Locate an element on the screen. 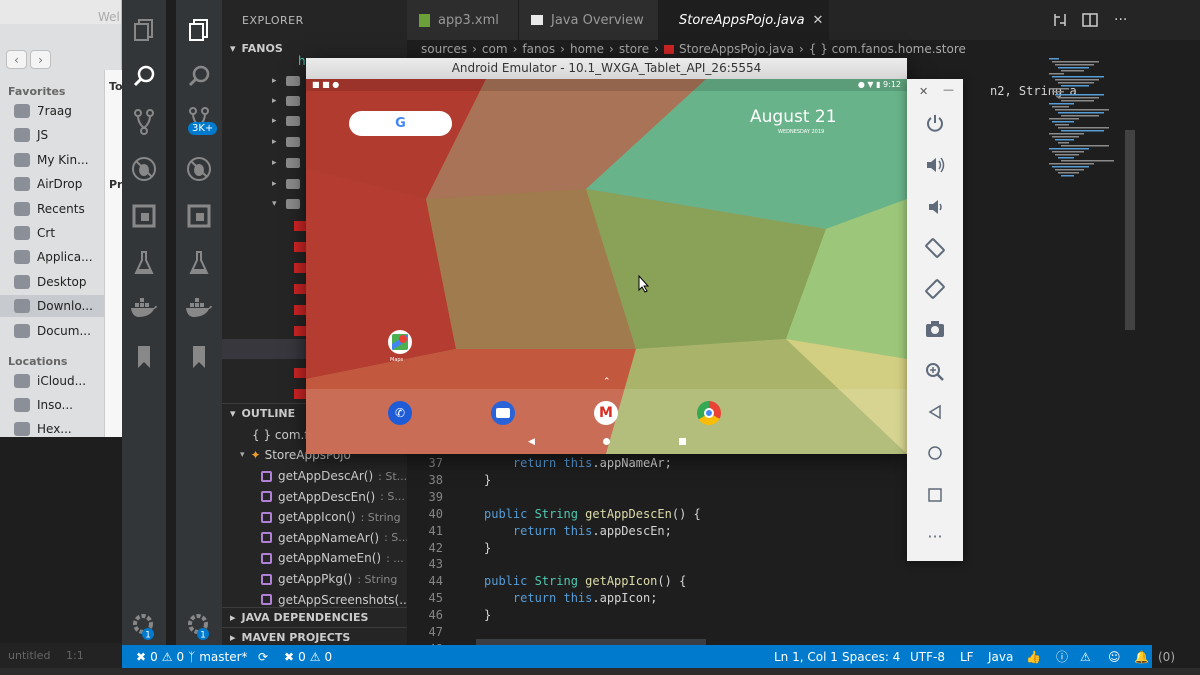  screenshot-camera-icon is located at coordinates (935, 329).